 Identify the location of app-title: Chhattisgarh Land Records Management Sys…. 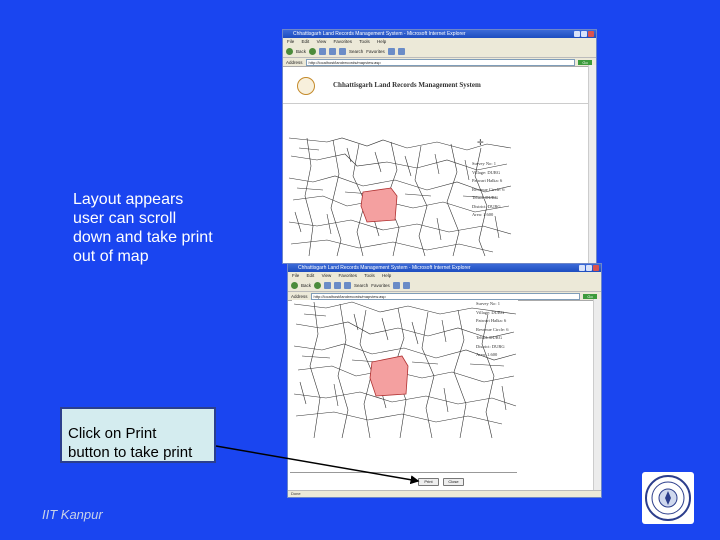
(407, 85).